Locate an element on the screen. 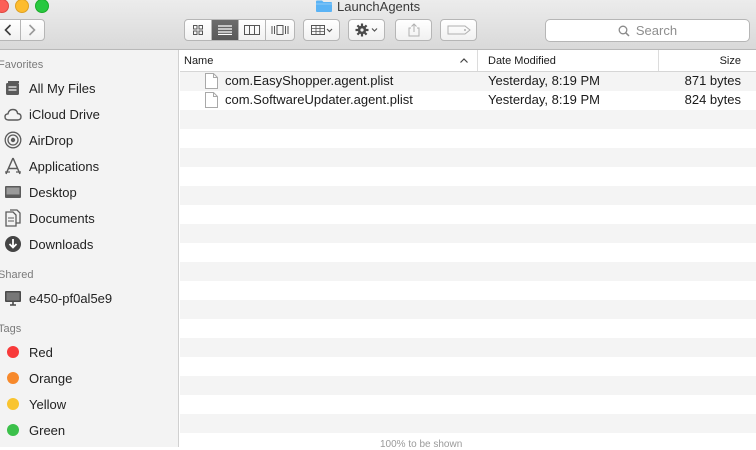  close-window-button is located at coordinates (4, 6).